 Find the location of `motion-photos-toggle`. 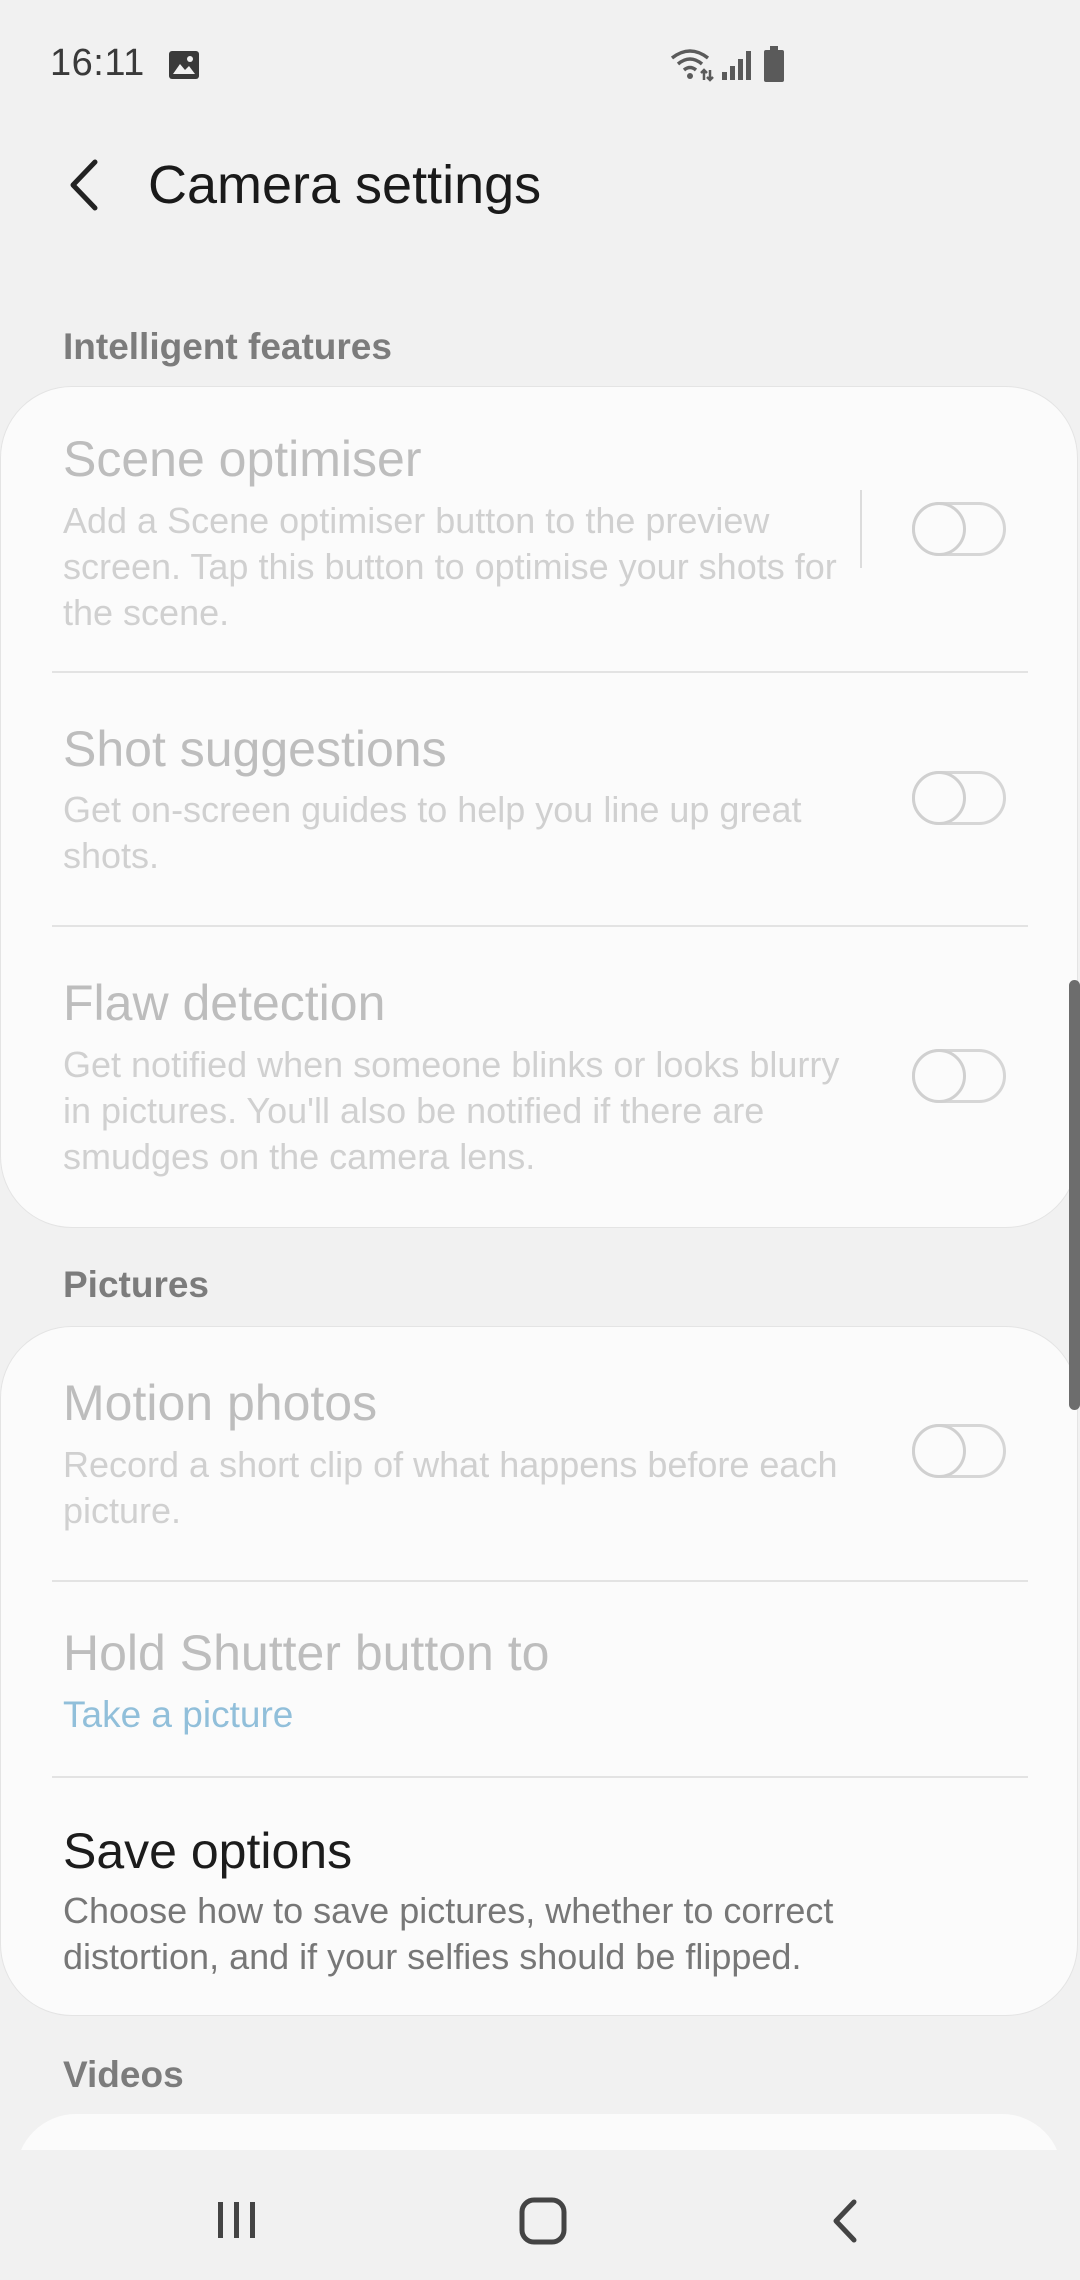

motion-photos-toggle is located at coordinates (959, 1451).